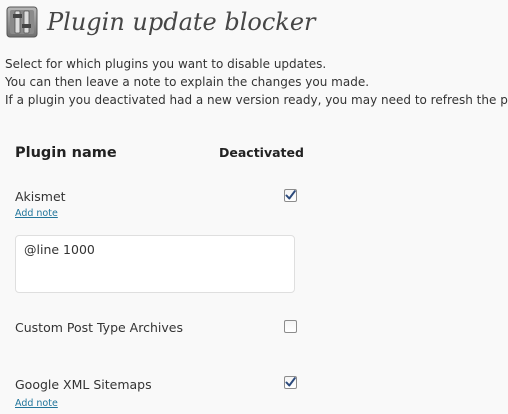 The height and width of the screenshot is (414, 508). What do you see at coordinates (40, 196) in the screenshot?
I see `plugin-name-akismet: Akismet` at bounding box center [40, 196].